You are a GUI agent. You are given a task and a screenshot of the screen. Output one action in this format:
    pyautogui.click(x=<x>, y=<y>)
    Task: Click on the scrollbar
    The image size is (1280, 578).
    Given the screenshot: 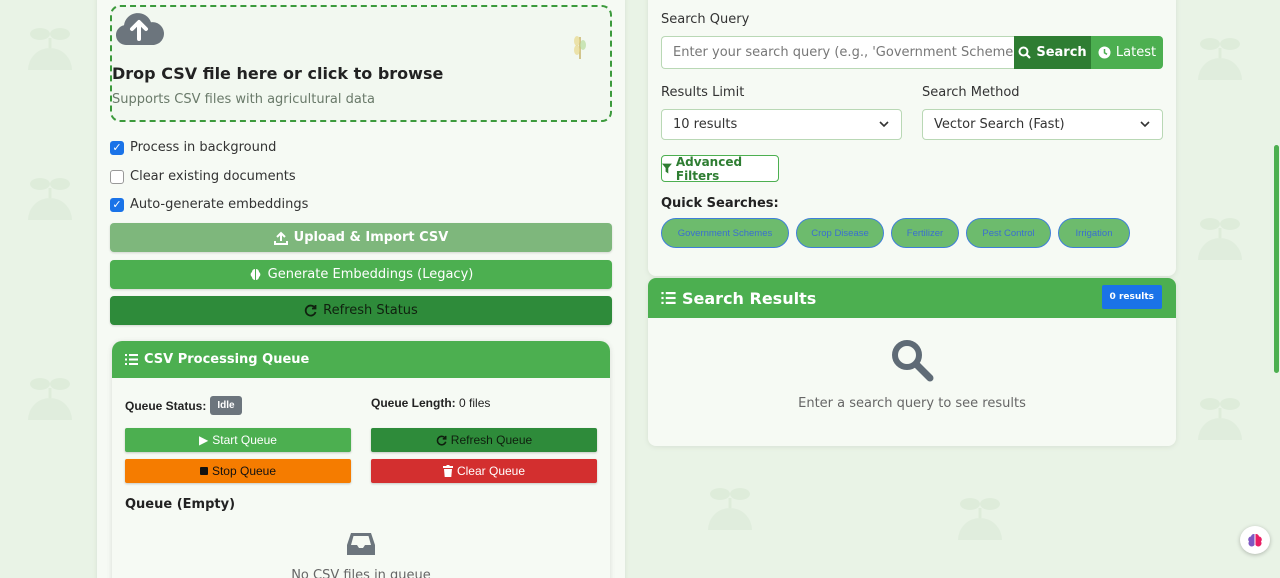 What is the action you would take?
    pyautogui.click(x=1276, y=289)
    